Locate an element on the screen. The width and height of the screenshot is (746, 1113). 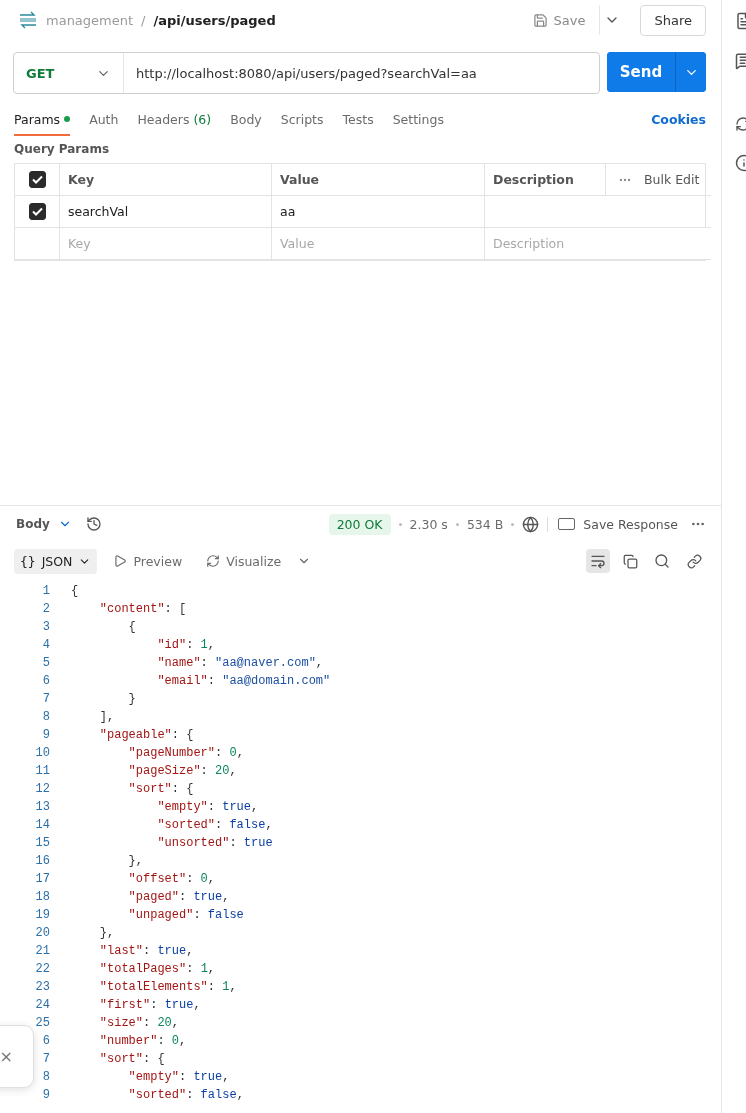
code-line: "totalPages": 1, is located at coordinates (157, 969).